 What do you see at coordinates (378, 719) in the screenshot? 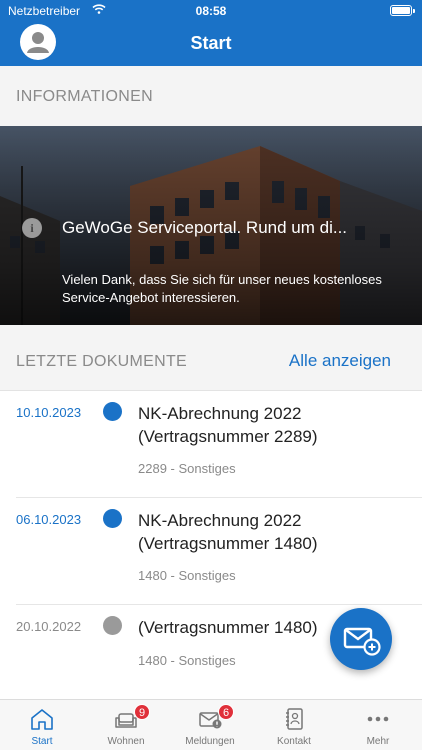
I see `more-dots-icon` at bounding box center [378, 719].